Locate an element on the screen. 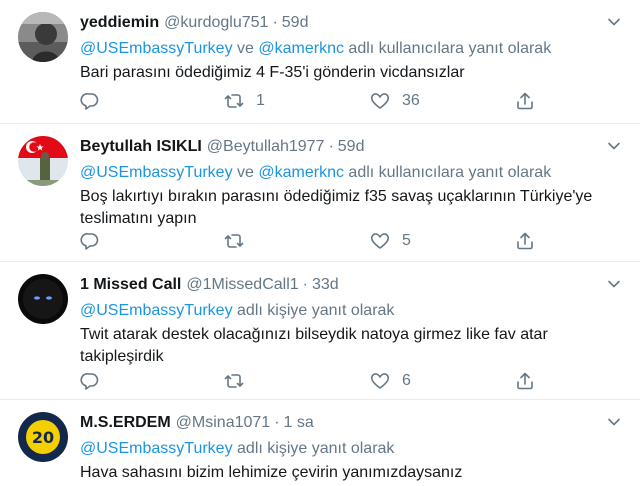  timestamp: 33d is located at coordinates (325, 284).